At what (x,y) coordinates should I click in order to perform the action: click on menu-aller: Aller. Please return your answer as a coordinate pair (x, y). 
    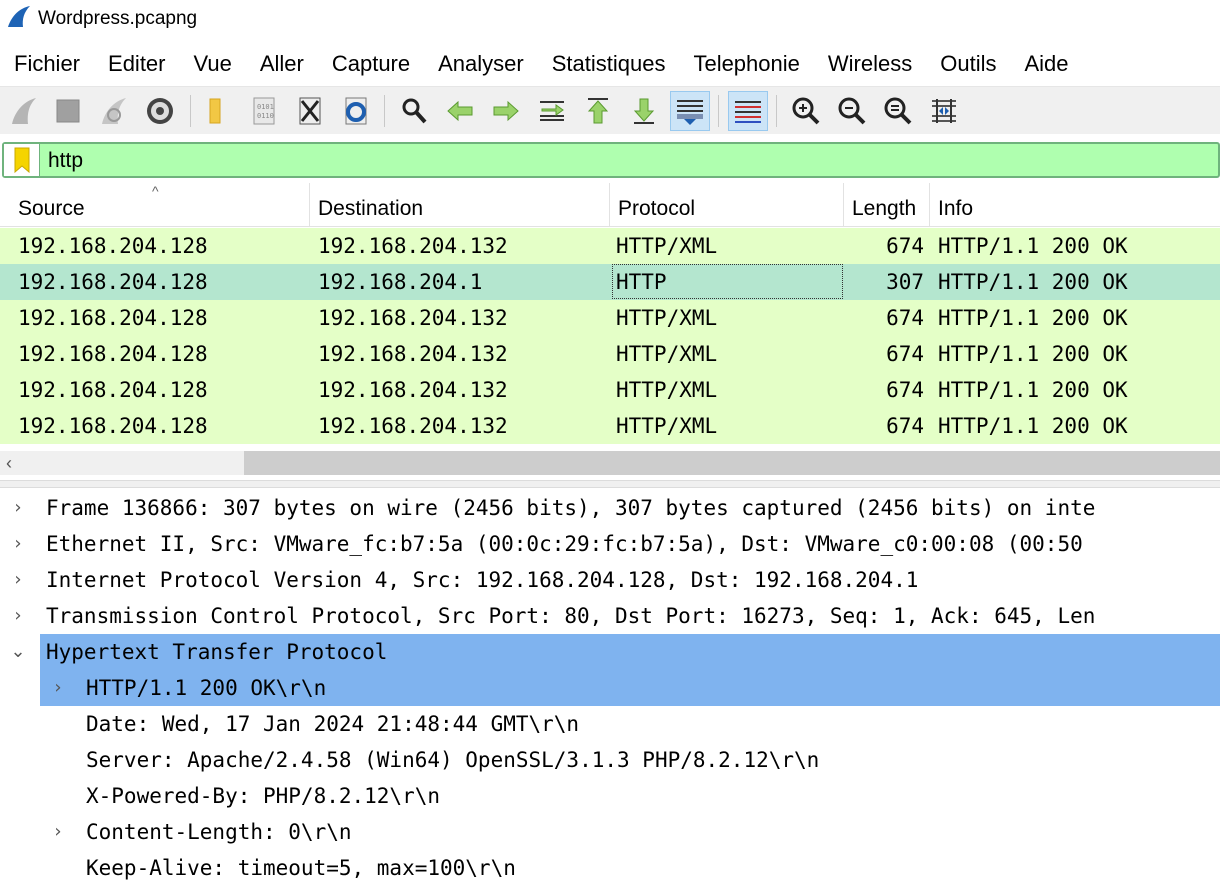
    Looking at the image, I should click on (282, 64).